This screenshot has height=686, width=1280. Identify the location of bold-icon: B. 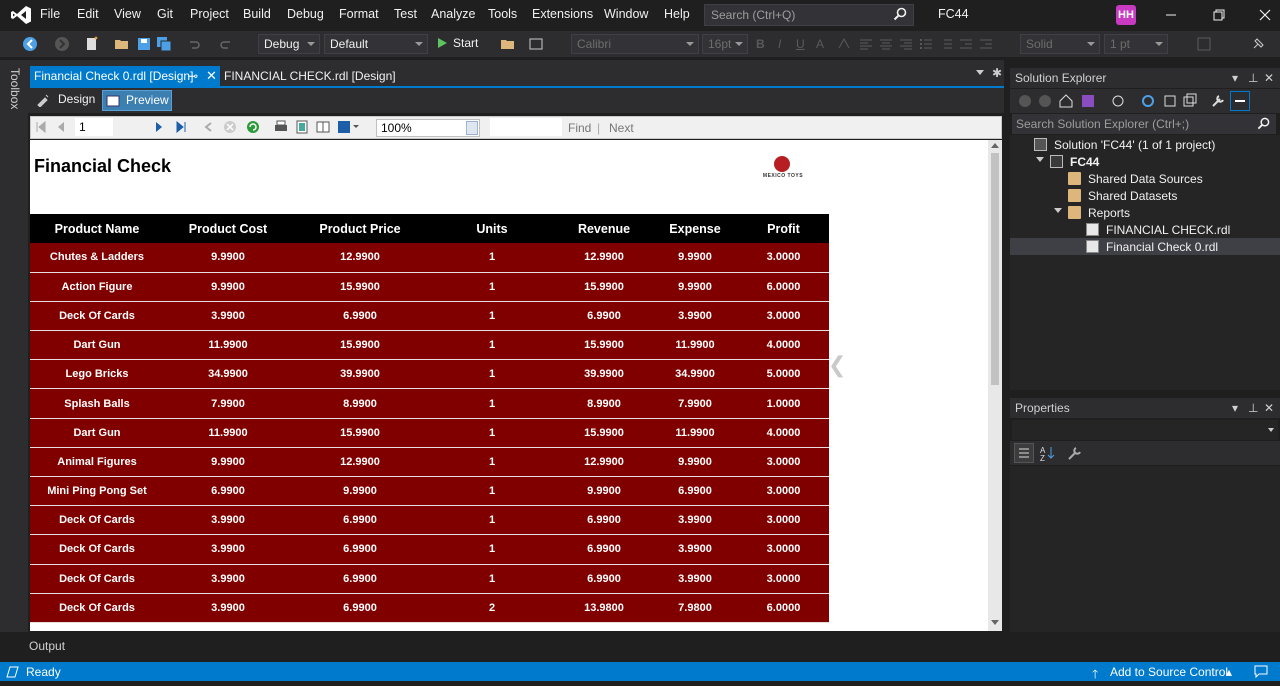
(760, 44).